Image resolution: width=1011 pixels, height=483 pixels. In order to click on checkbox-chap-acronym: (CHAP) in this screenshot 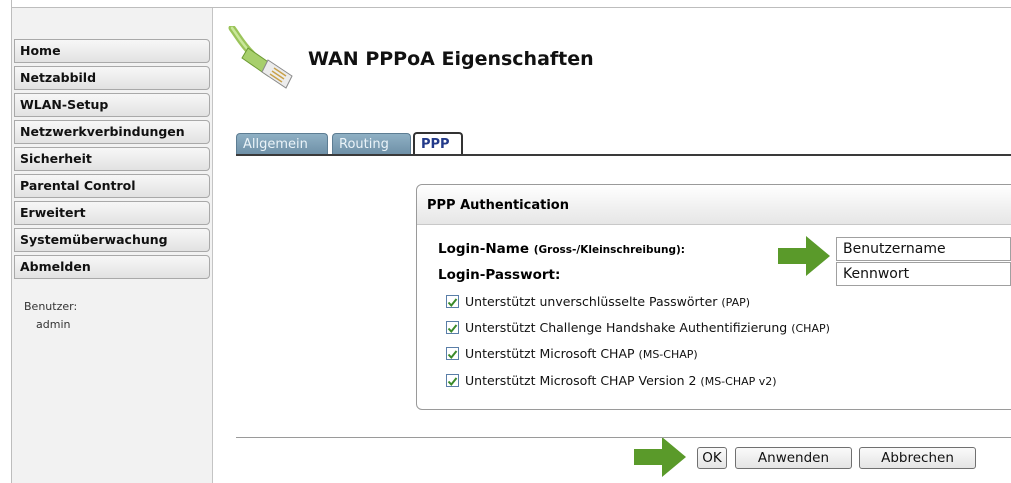, I will do `click(810, 328)`.